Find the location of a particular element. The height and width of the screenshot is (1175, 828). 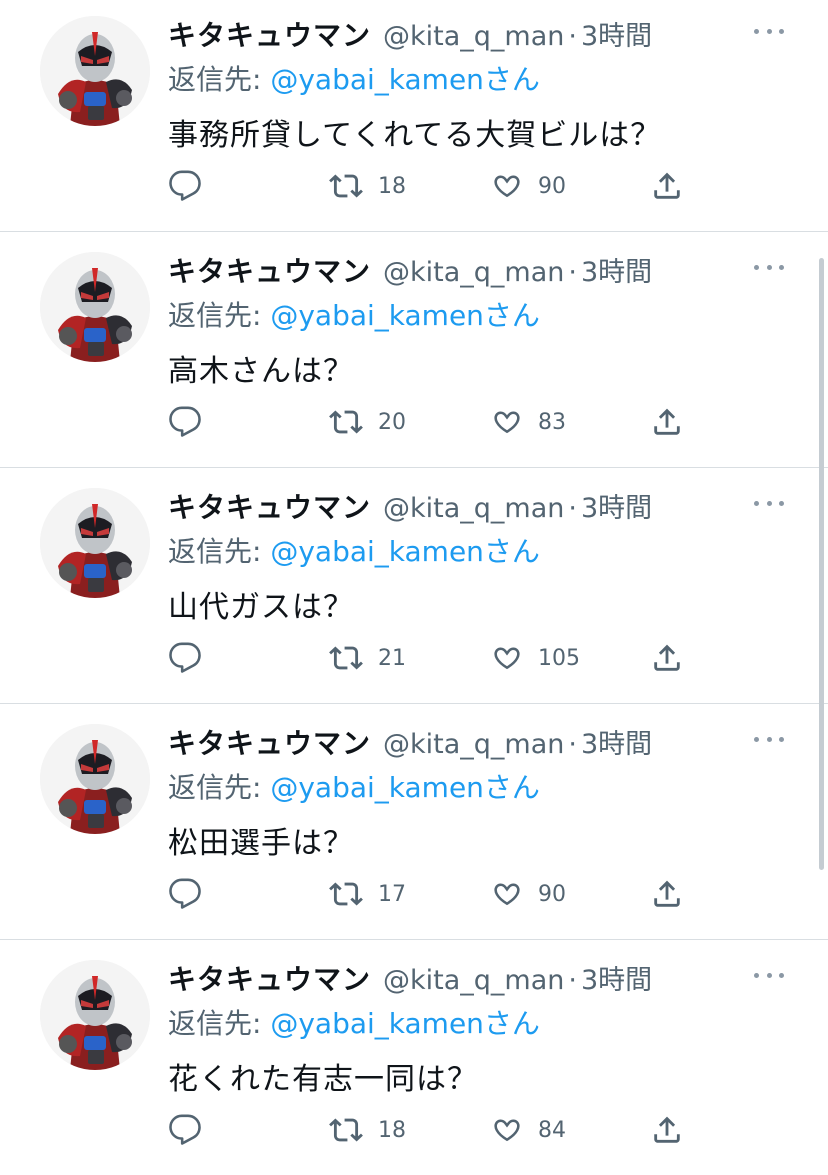

action-bar: 18 84 is located at coordinates (428, 1130).